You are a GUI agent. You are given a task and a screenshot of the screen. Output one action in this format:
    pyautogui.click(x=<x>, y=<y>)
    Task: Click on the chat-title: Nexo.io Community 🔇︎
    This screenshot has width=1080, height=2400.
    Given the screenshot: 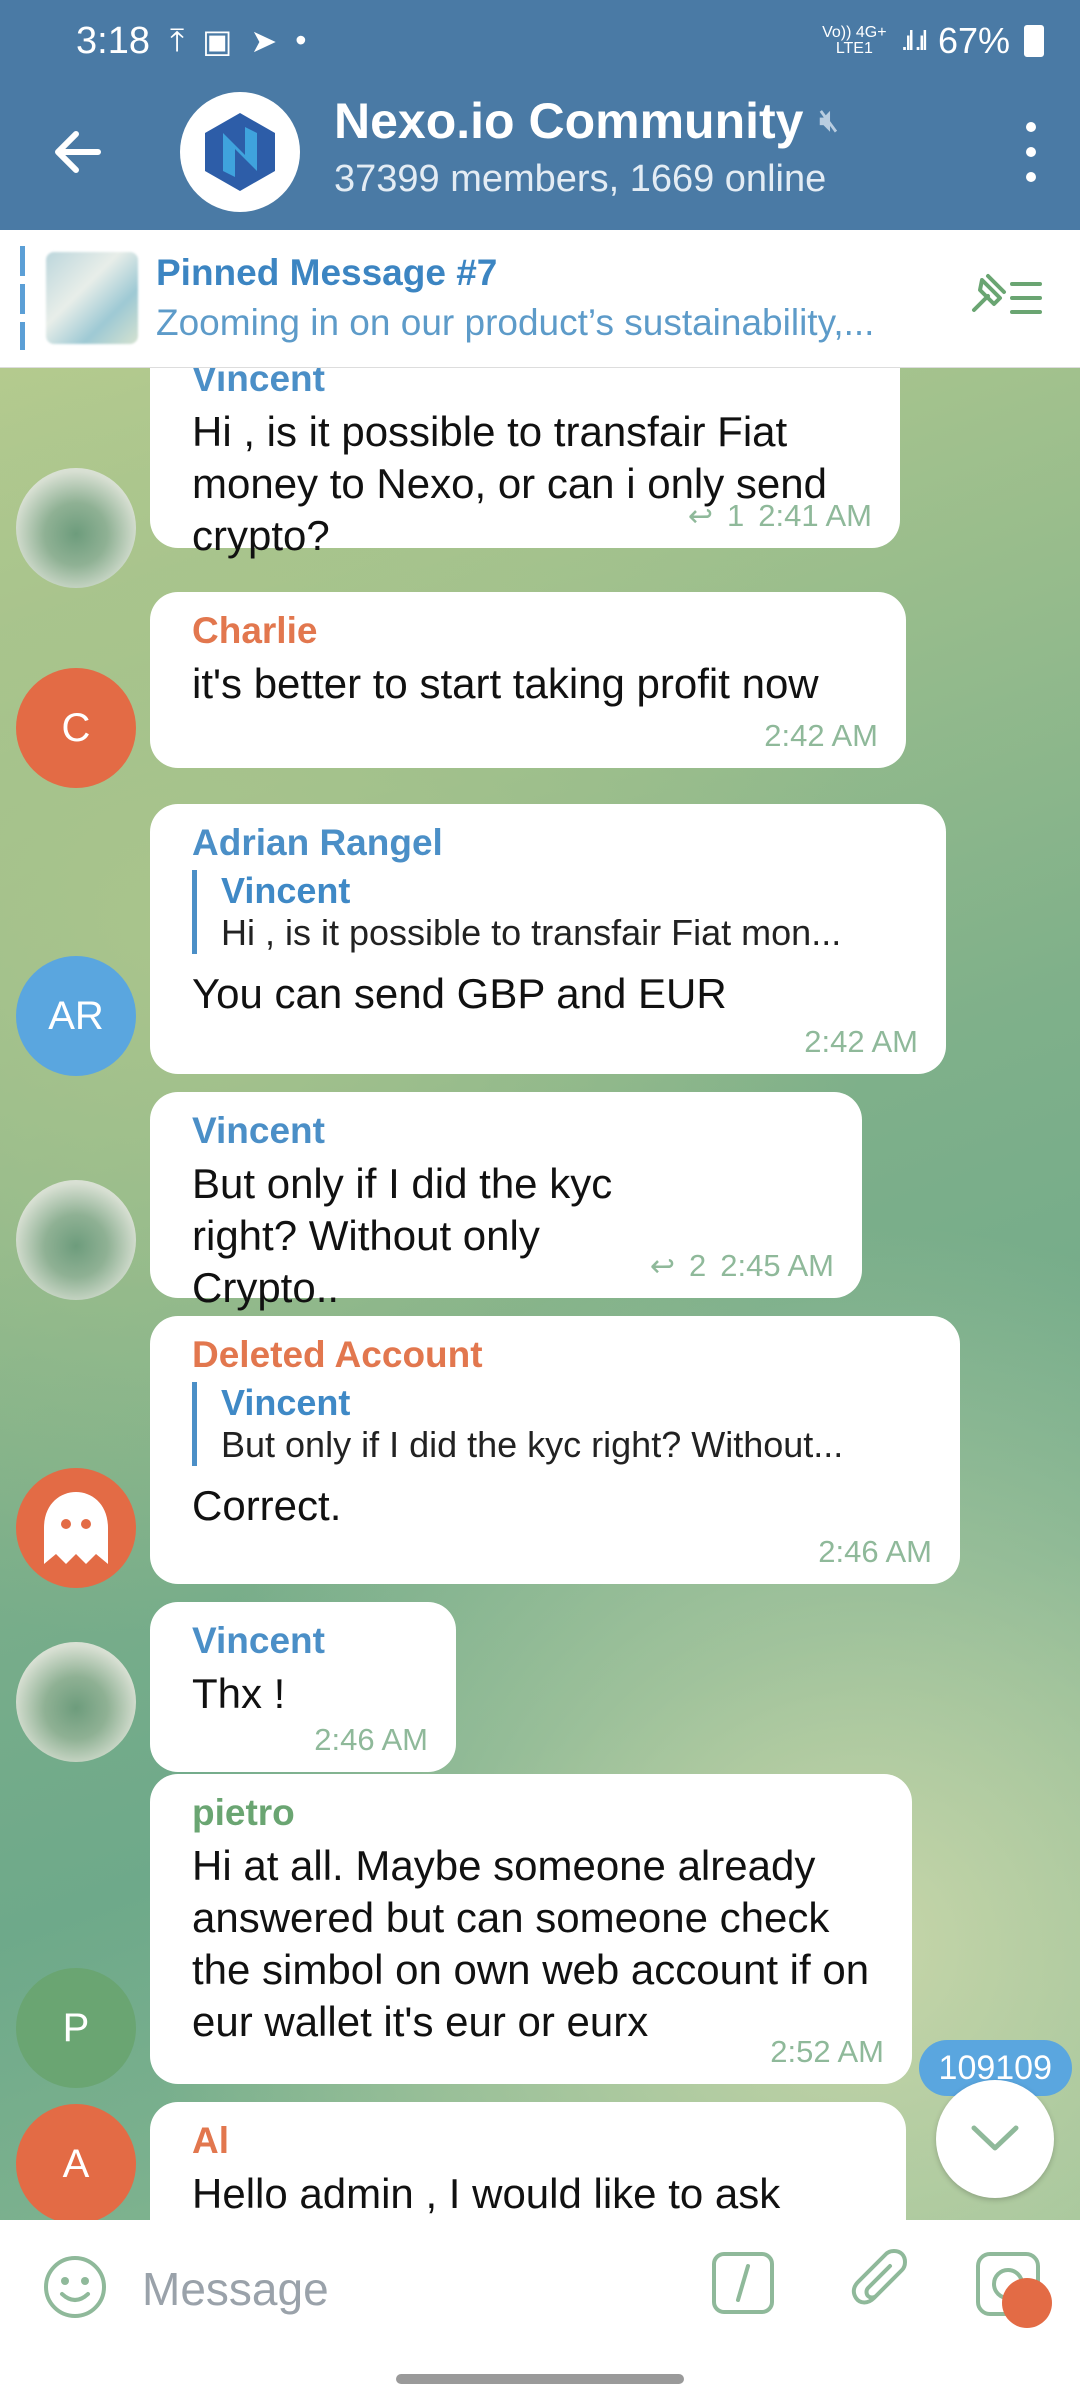 What is the action you would take?
    pyautogui.click(x=586, y=121)
    